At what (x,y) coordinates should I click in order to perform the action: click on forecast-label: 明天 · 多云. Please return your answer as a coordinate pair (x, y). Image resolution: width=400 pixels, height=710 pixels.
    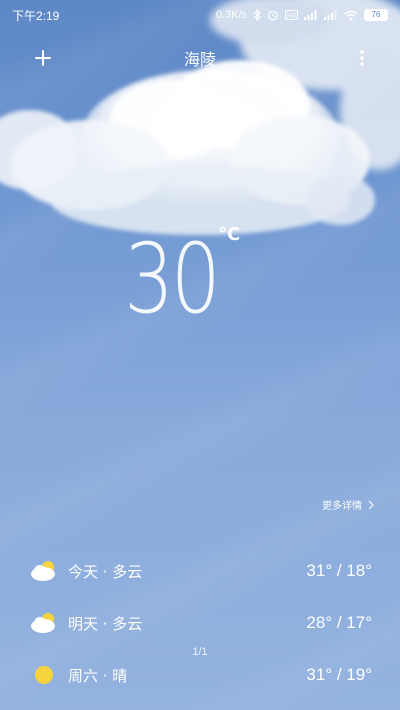
    Looking at the image, I should click on (105, 623).